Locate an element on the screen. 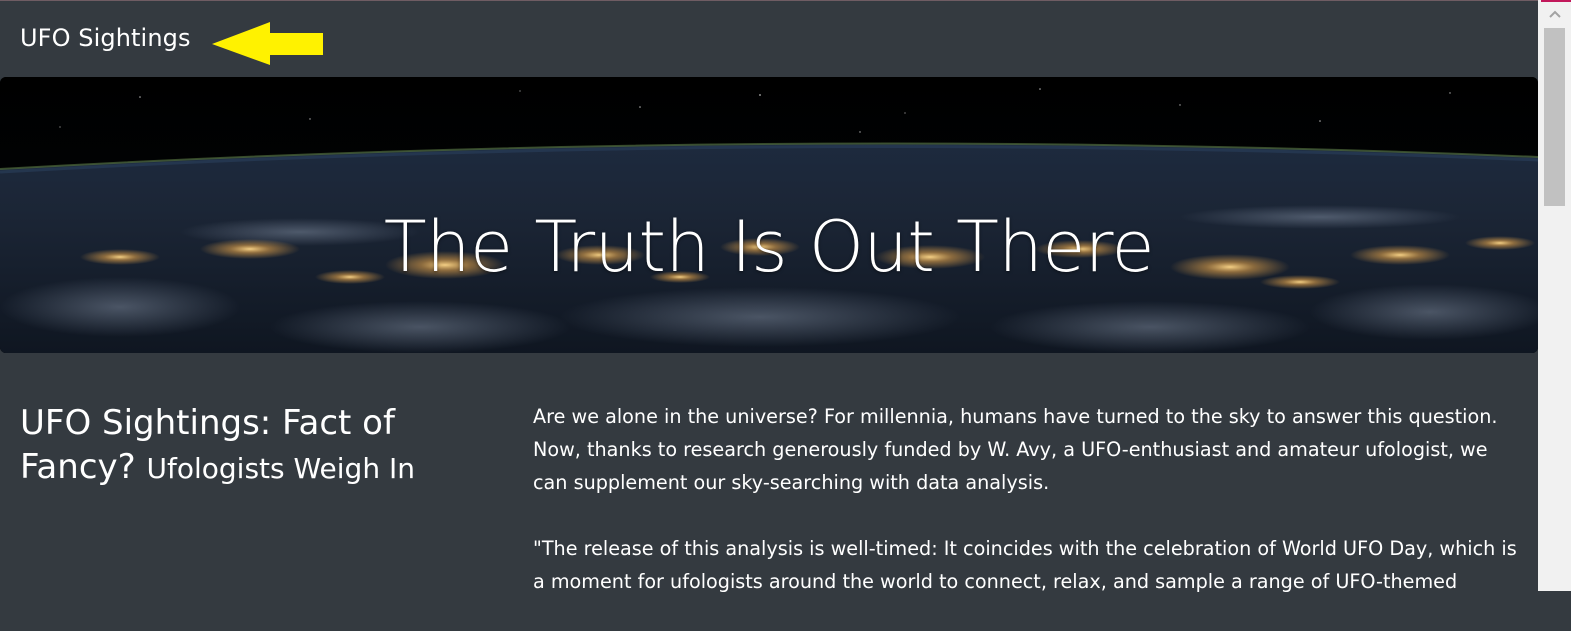 The image size is (1571, 631). scroll-up-button is located at coordinates (1554, 14).